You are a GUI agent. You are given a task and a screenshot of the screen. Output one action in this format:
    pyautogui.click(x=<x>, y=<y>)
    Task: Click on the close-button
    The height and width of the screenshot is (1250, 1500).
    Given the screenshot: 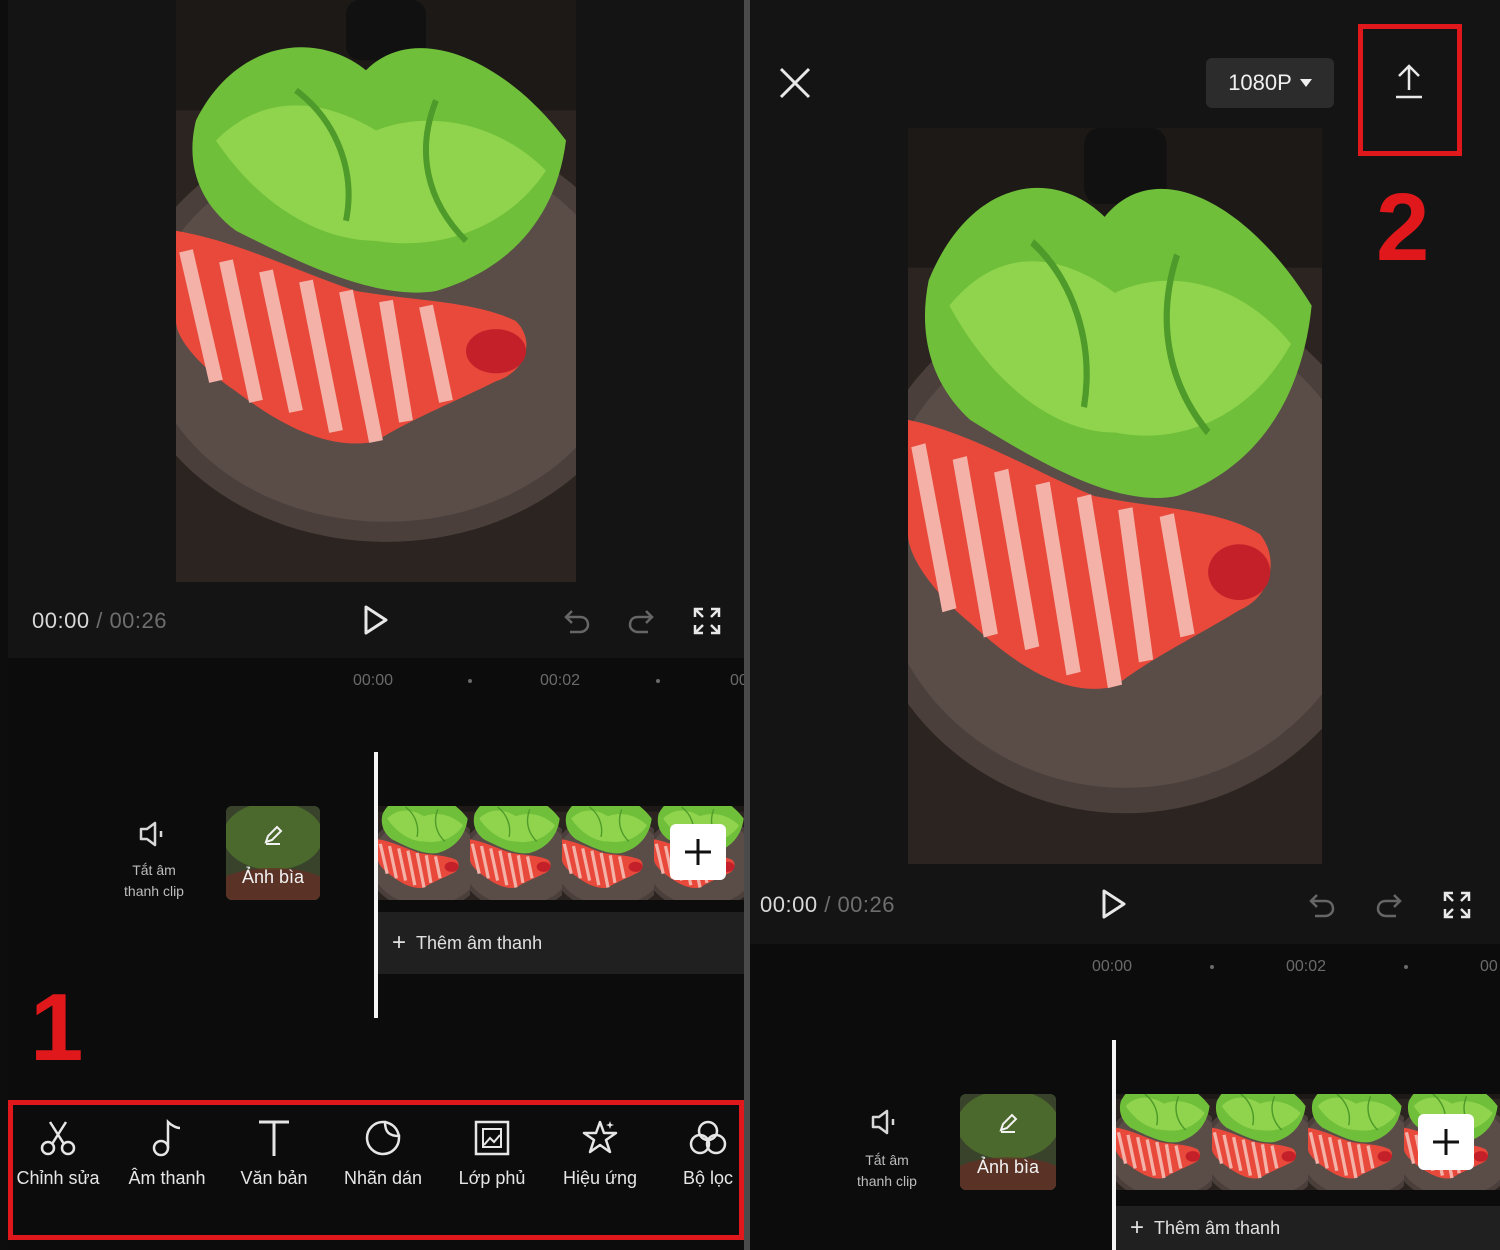 What is the action you would take?
    pyautogui.click(x=795, y=83)
    